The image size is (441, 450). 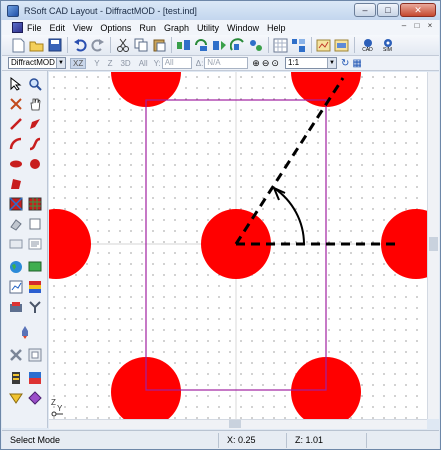 What do you see at coordinates (310, 63) in the screenshot?
I see `zoom-select: 1:1 ▼` at bounding box center [310, 63].